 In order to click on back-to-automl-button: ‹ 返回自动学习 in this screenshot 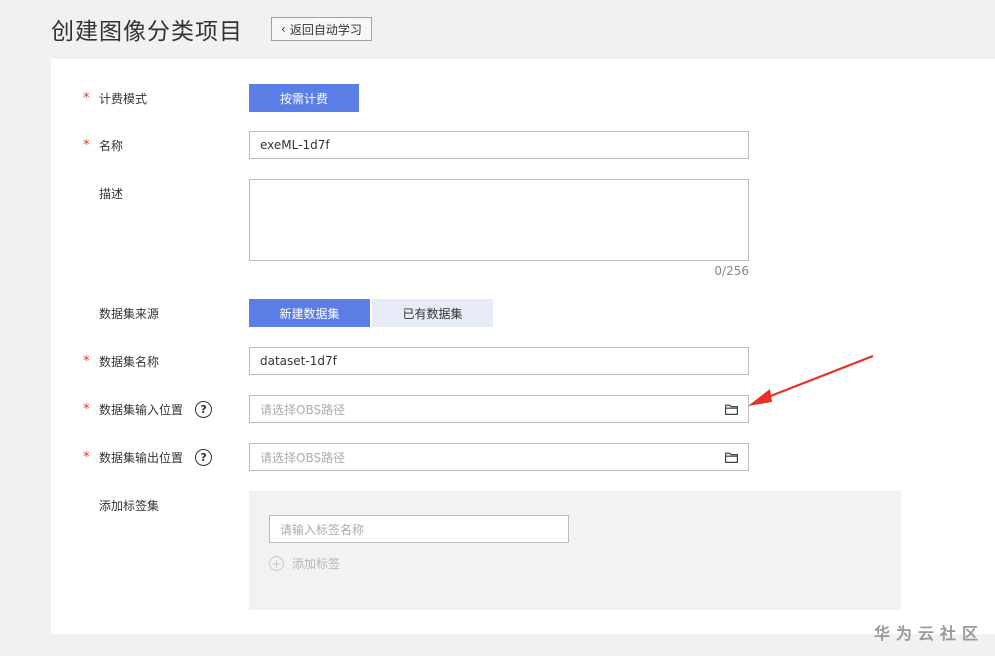, I will do `click(321, 29)`.